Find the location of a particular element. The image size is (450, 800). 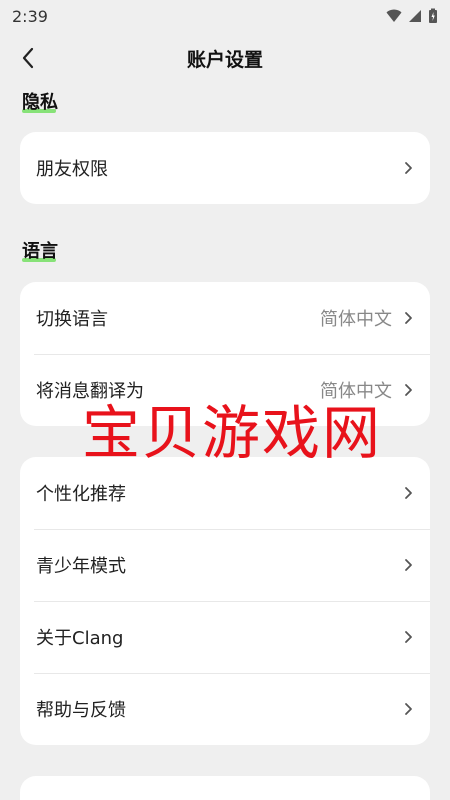

settings-row-help-feedback: 帮助与反馈 is located at coordinates (225, 709).